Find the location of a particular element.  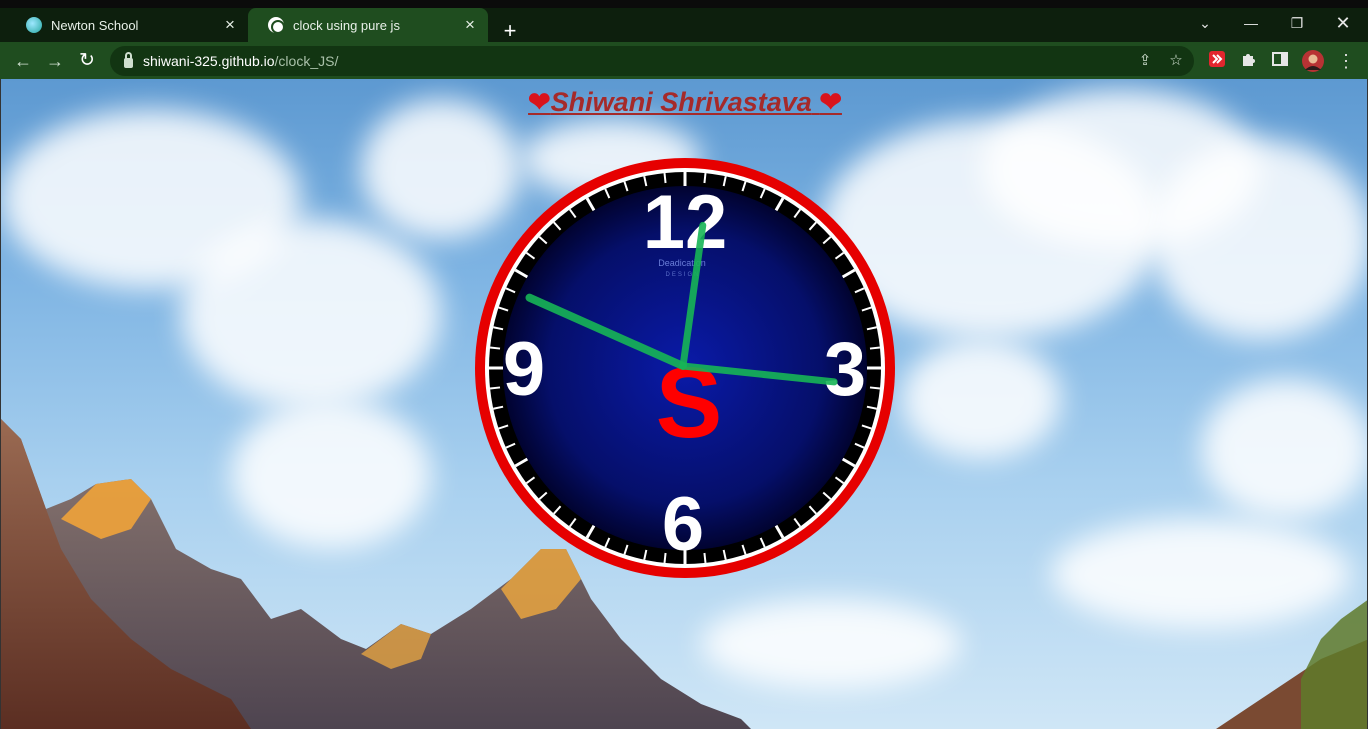

window-top-edge is located at coordinates (684, 4).